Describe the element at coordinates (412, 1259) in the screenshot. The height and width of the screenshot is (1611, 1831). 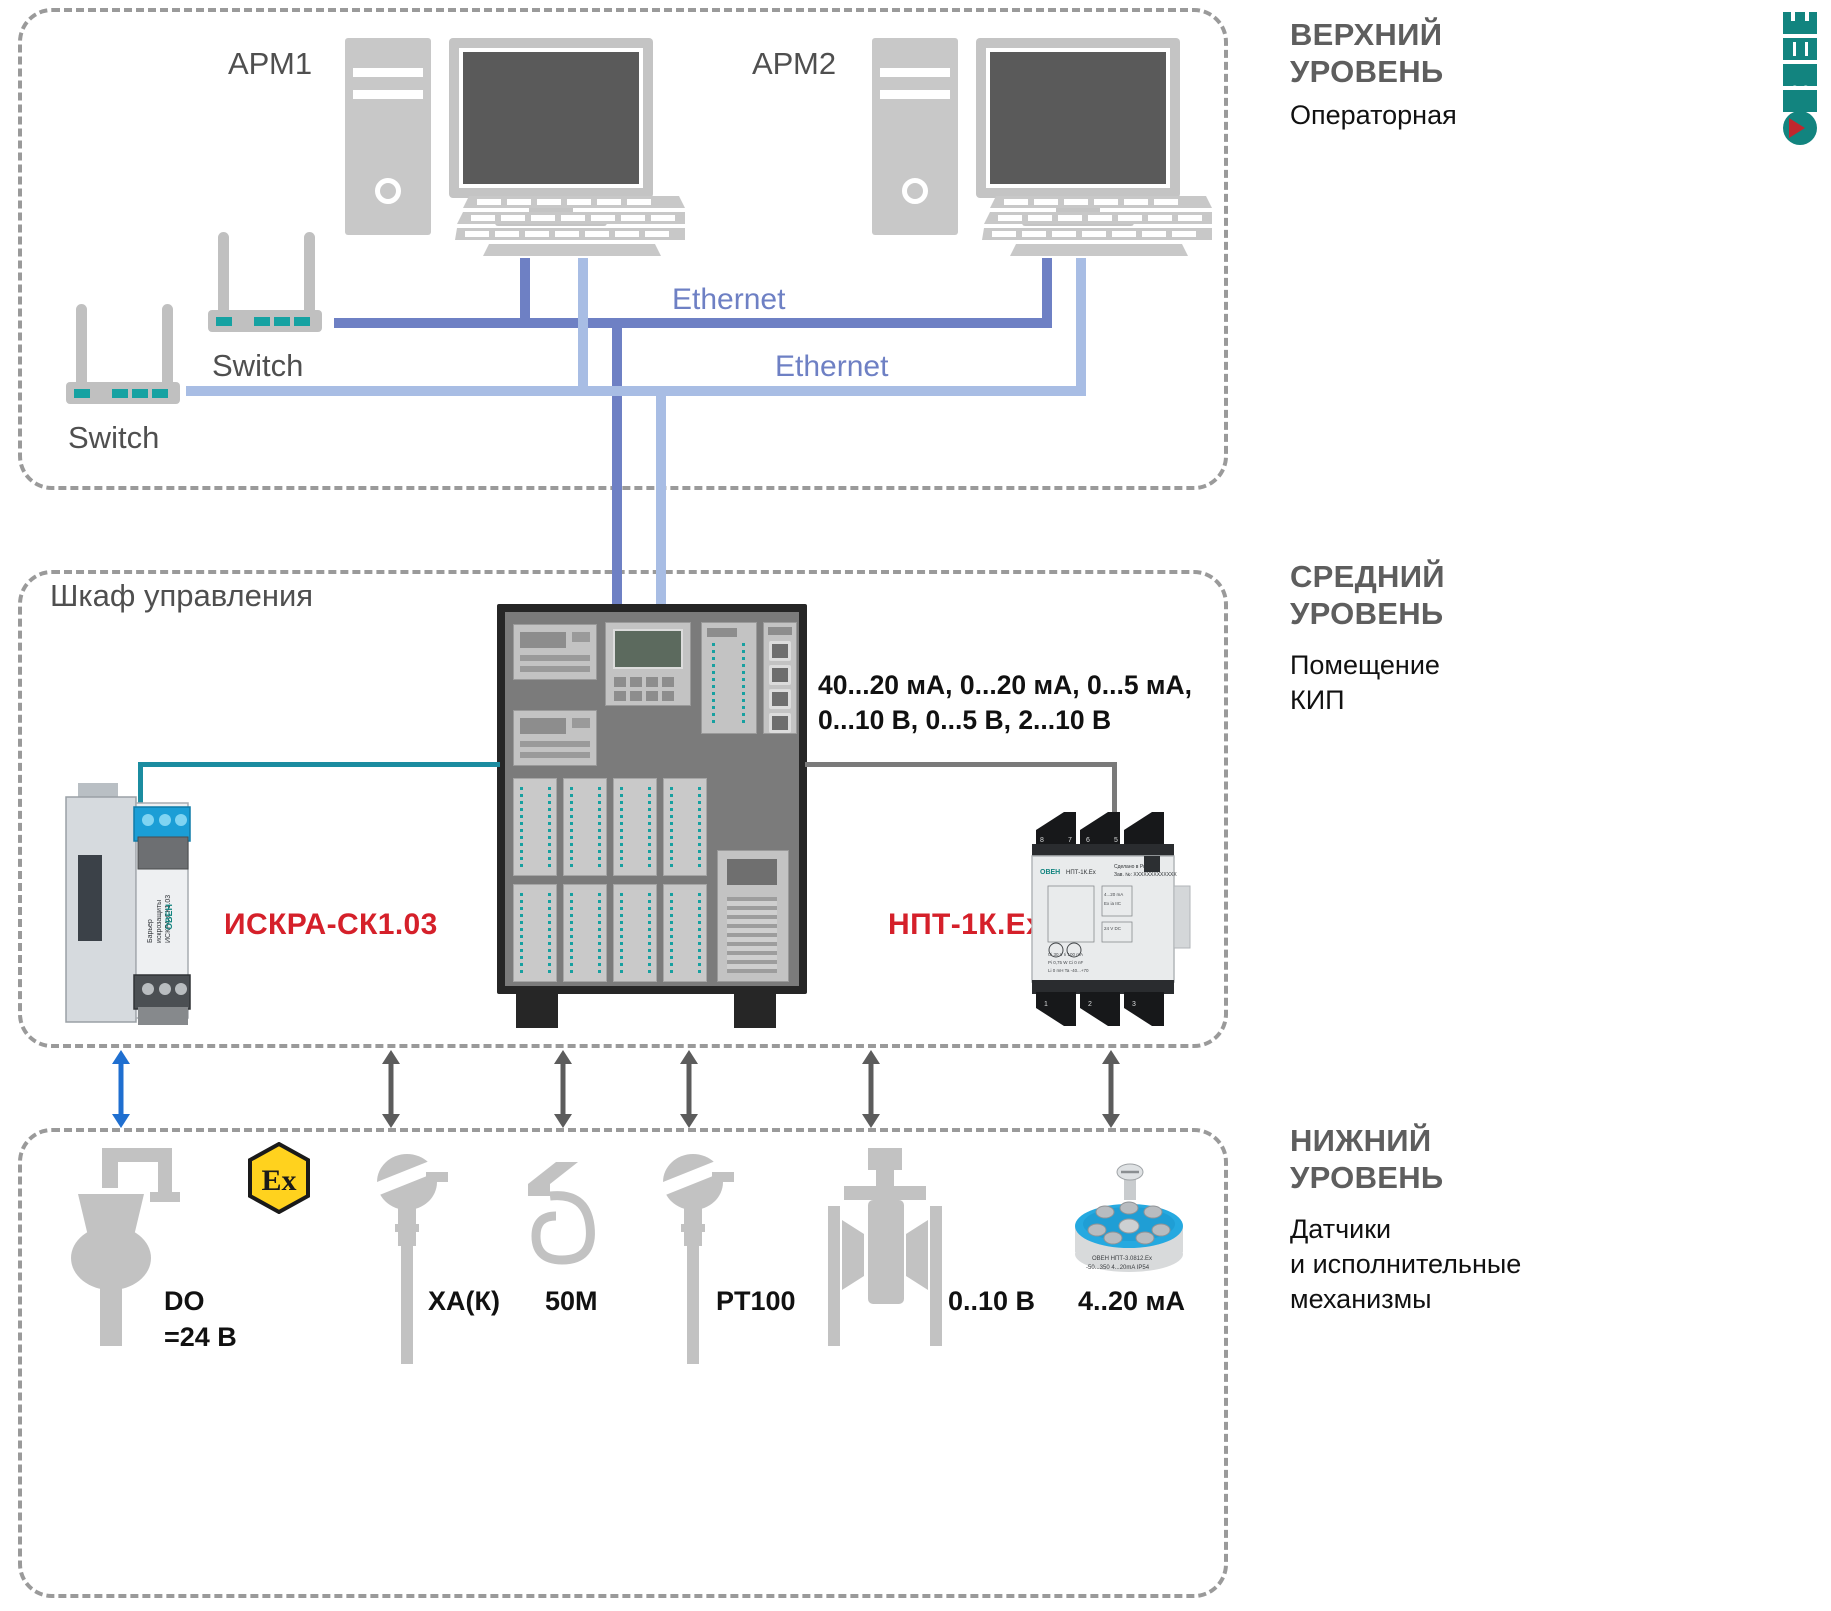
I see `thermocouple-icon` at that location.